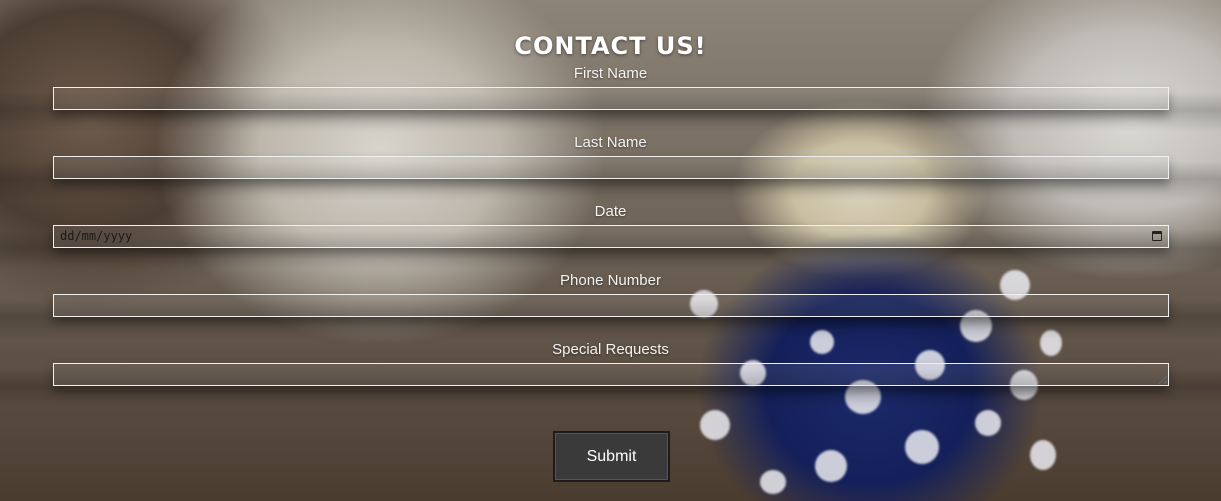 The height and width of the screenshot is (501, 1221). I want to click on form-title: CONTACT US!, so click(610, 46).